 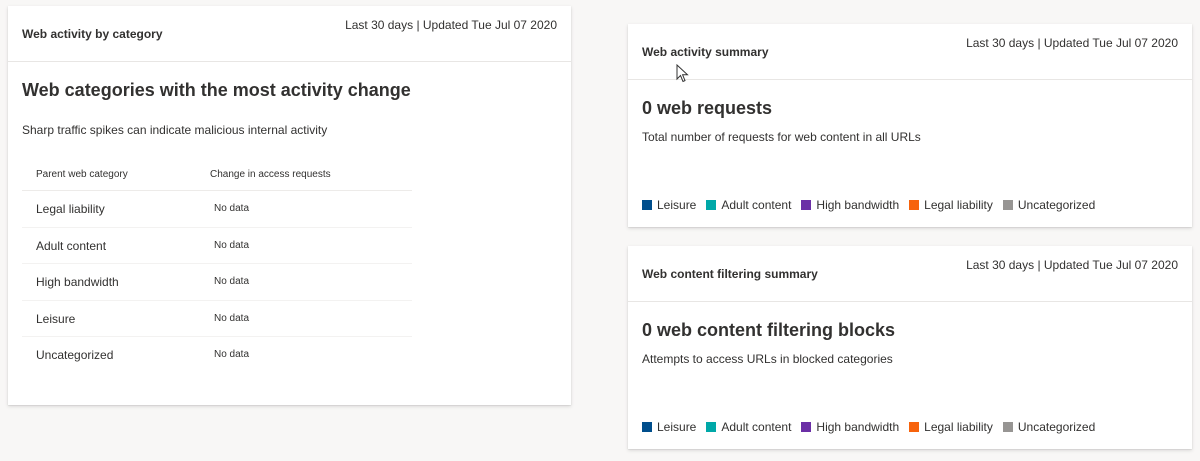 I want to click on column-header-change: Change in access requests, so click(x=270, y=174).